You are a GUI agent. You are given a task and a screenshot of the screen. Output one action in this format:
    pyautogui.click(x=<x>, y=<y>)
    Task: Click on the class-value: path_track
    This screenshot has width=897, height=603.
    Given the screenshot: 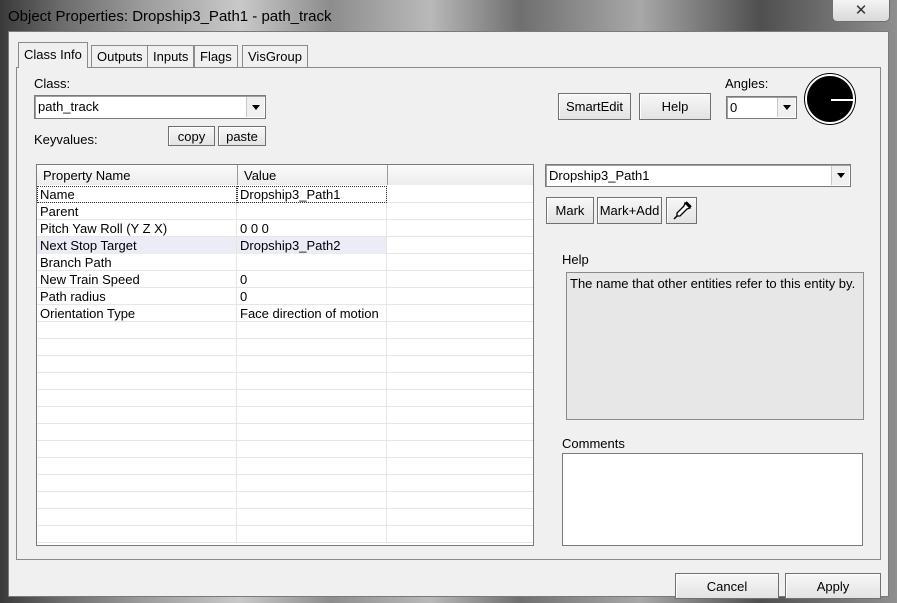 What is the action you would take?
    pyautogui.click(x=68, y=106)
    